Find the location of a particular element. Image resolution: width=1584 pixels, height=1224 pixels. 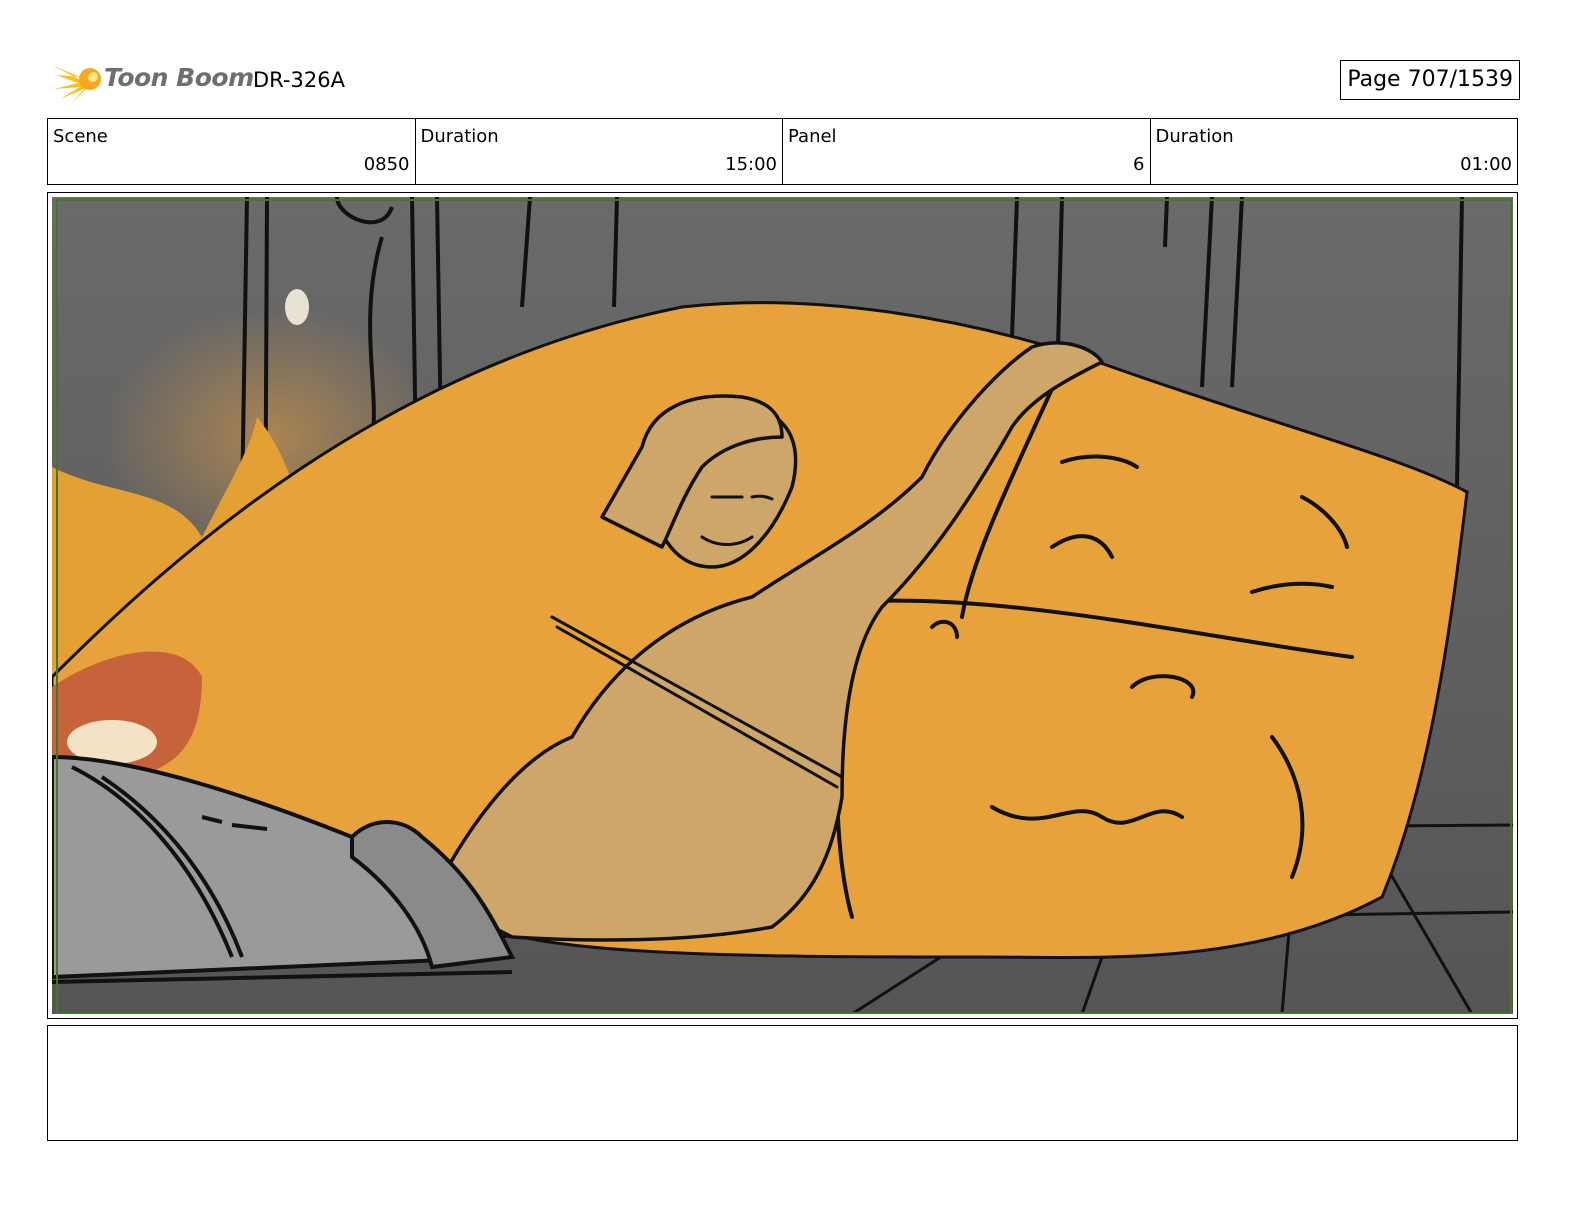

notes-box is located at coordinates (782, 1083).